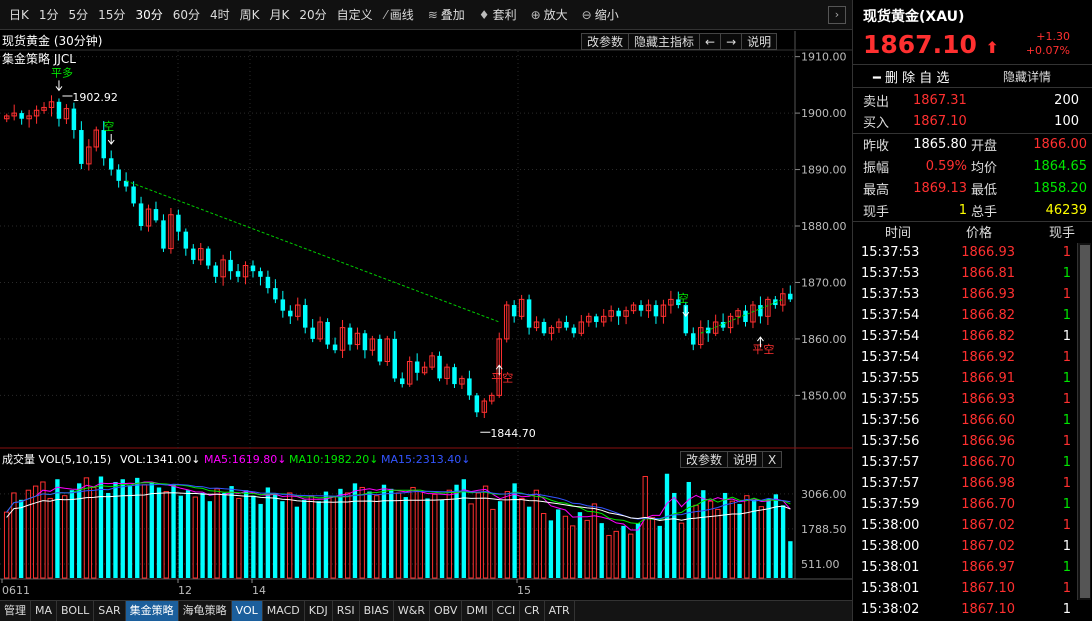 This screenshot has width=1092, height=621. What do you see at coordinates (247, 611) in the screenshot?
I see `indicator-tab-6: VOL` at bounding box center [247, 611].